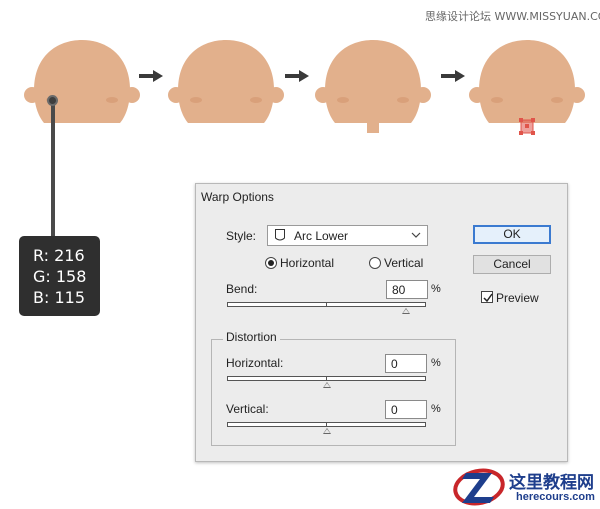  I want to click on distortion-horizontal-slider, so click(326, 378).